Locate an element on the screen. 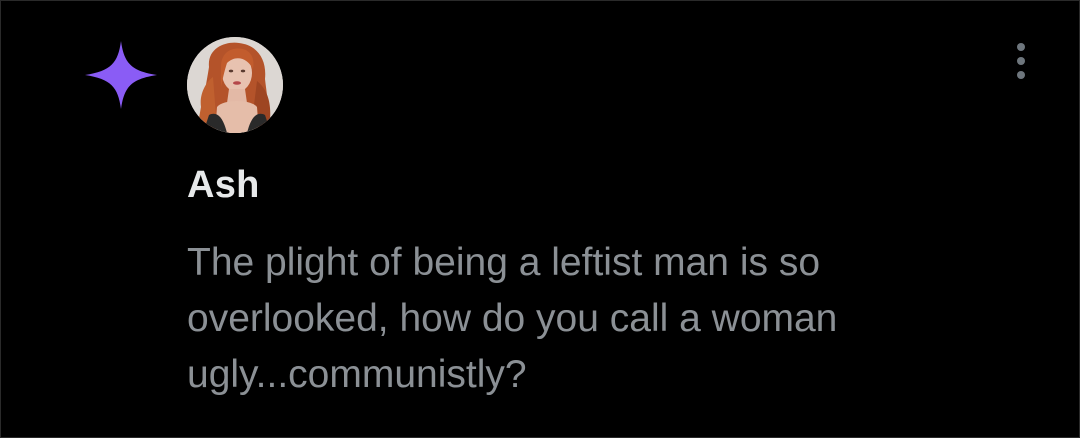 The image size is (1080, 438). username: Ash is located at coordinates (223, 185).